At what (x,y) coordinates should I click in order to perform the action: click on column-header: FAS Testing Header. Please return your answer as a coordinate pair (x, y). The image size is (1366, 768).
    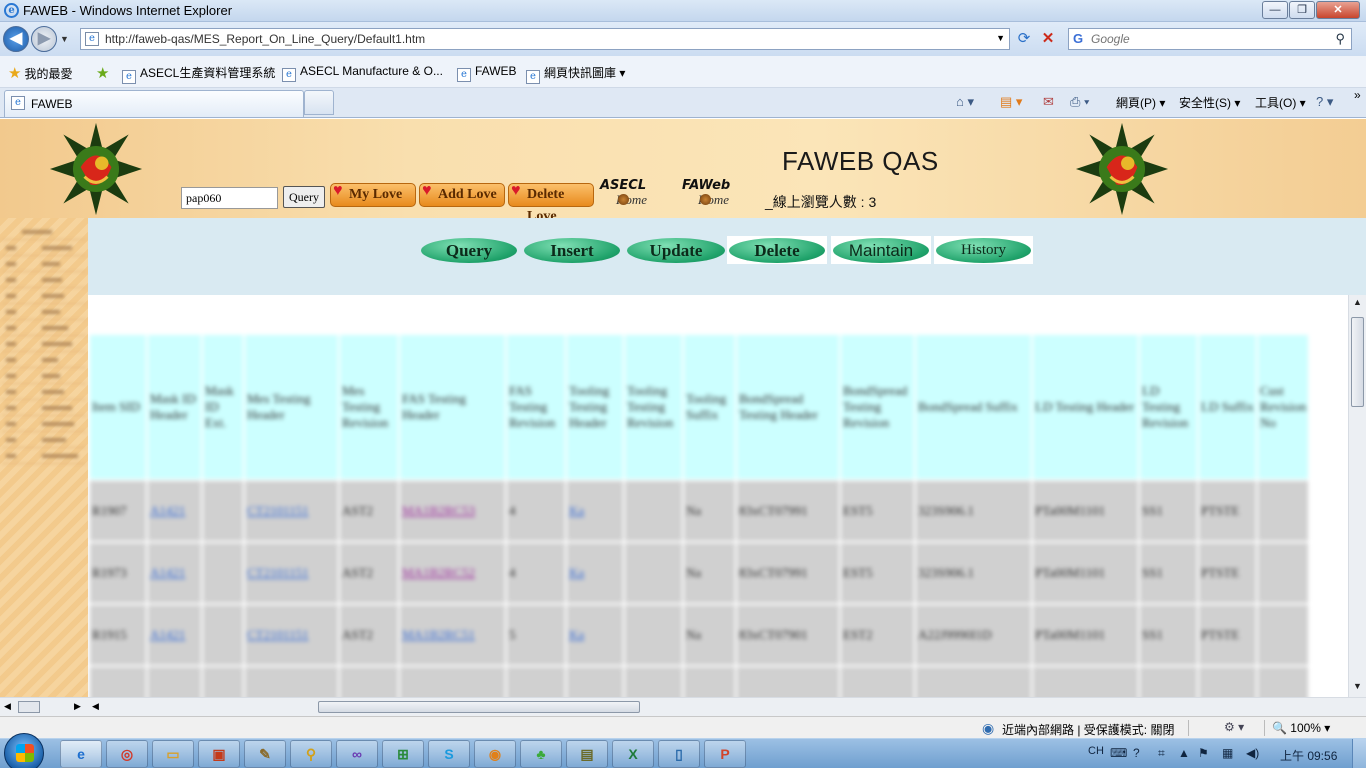
    Looking at the image, I should click on (452, 407).